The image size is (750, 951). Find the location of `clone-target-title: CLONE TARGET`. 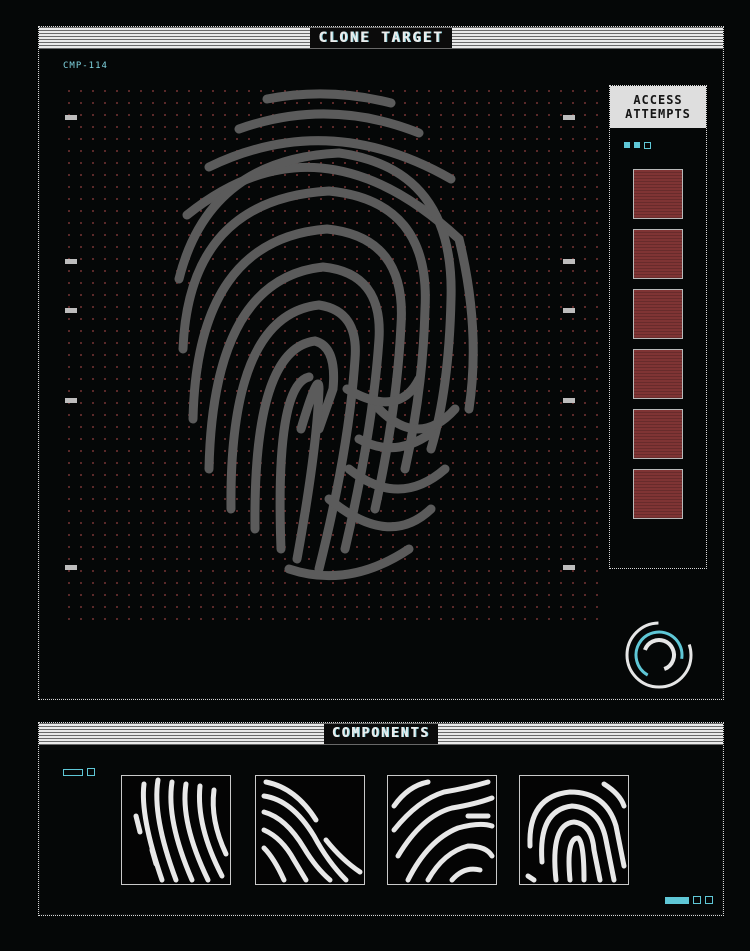

clone-target-title: CLONE TARGET is located at coordinates (381, 38).